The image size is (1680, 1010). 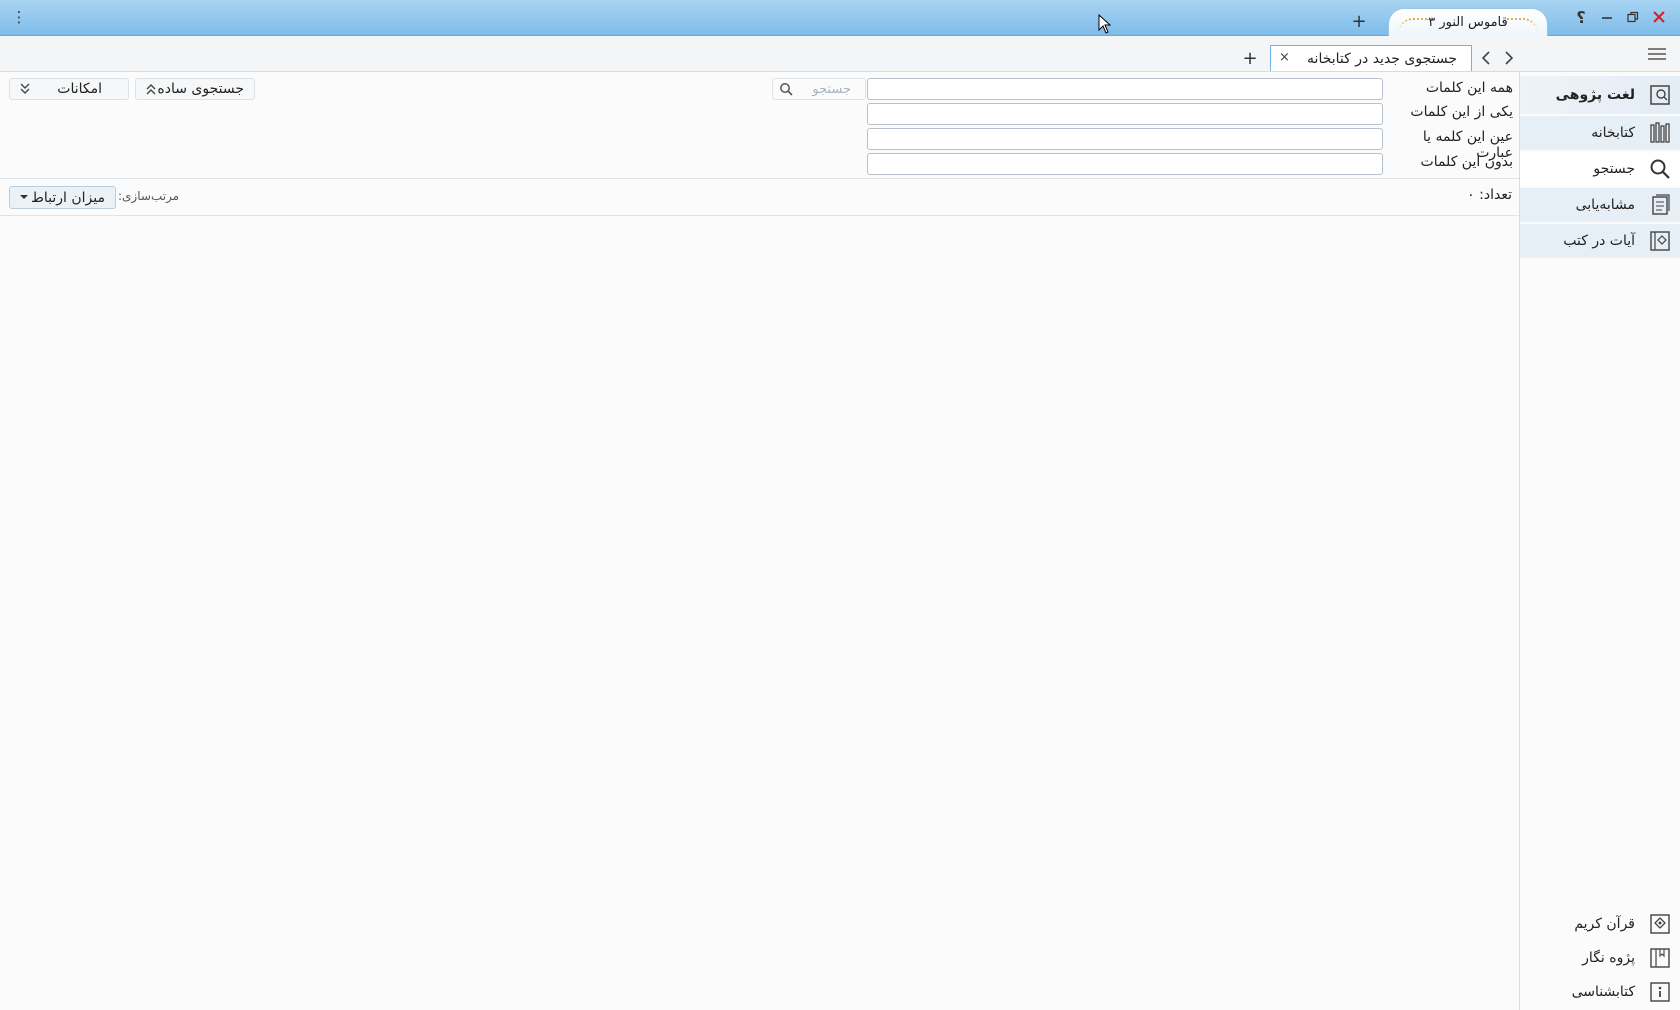 I want to click on without-words-input, so click(x=1125, y=164).